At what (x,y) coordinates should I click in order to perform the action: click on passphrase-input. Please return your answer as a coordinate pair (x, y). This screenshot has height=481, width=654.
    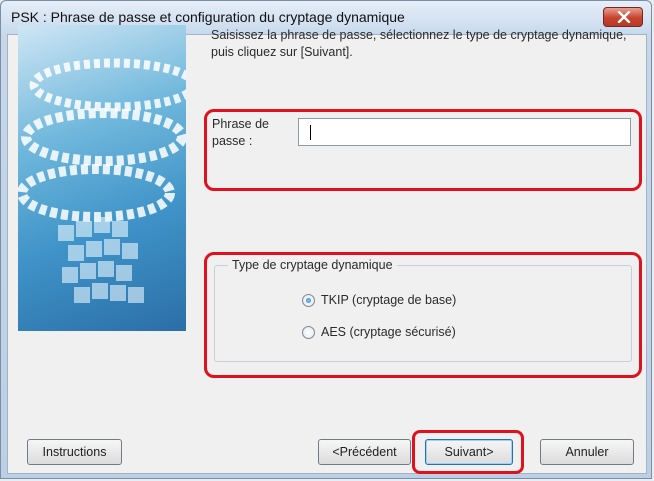
    Looking at the image, I should click on (464, 132).